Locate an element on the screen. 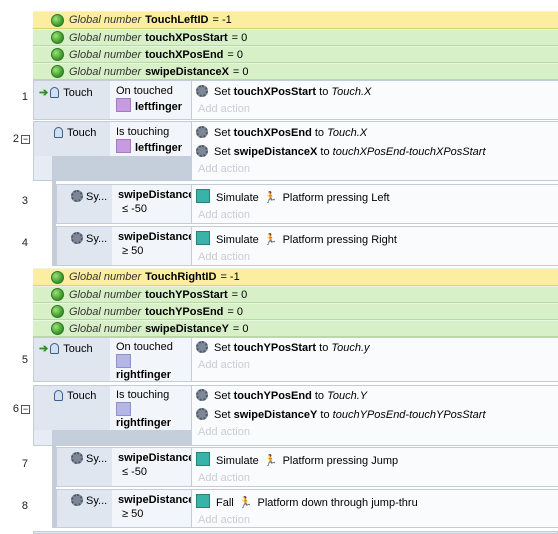 The image size is (558, 534). action-target: Platform down through jump-thru is located at coordinates (337, 503).